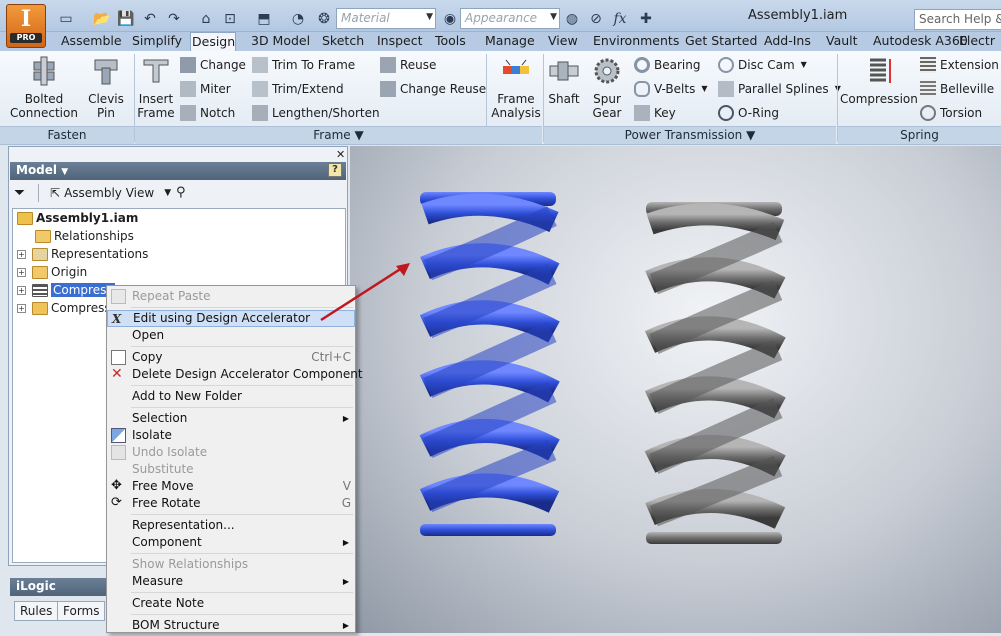 The image size is (1001, 636). I want to click on tree-item-assembly: Assembly1.iam, so click(179, 218).